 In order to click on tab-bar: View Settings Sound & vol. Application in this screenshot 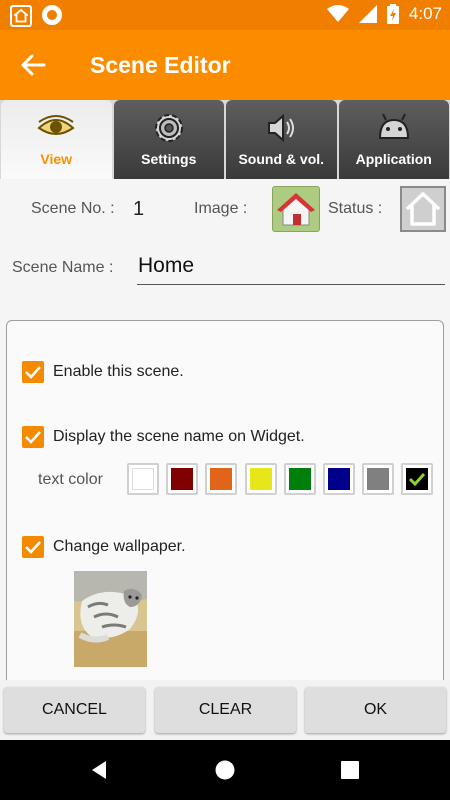, I will do `click(225, 139)`.